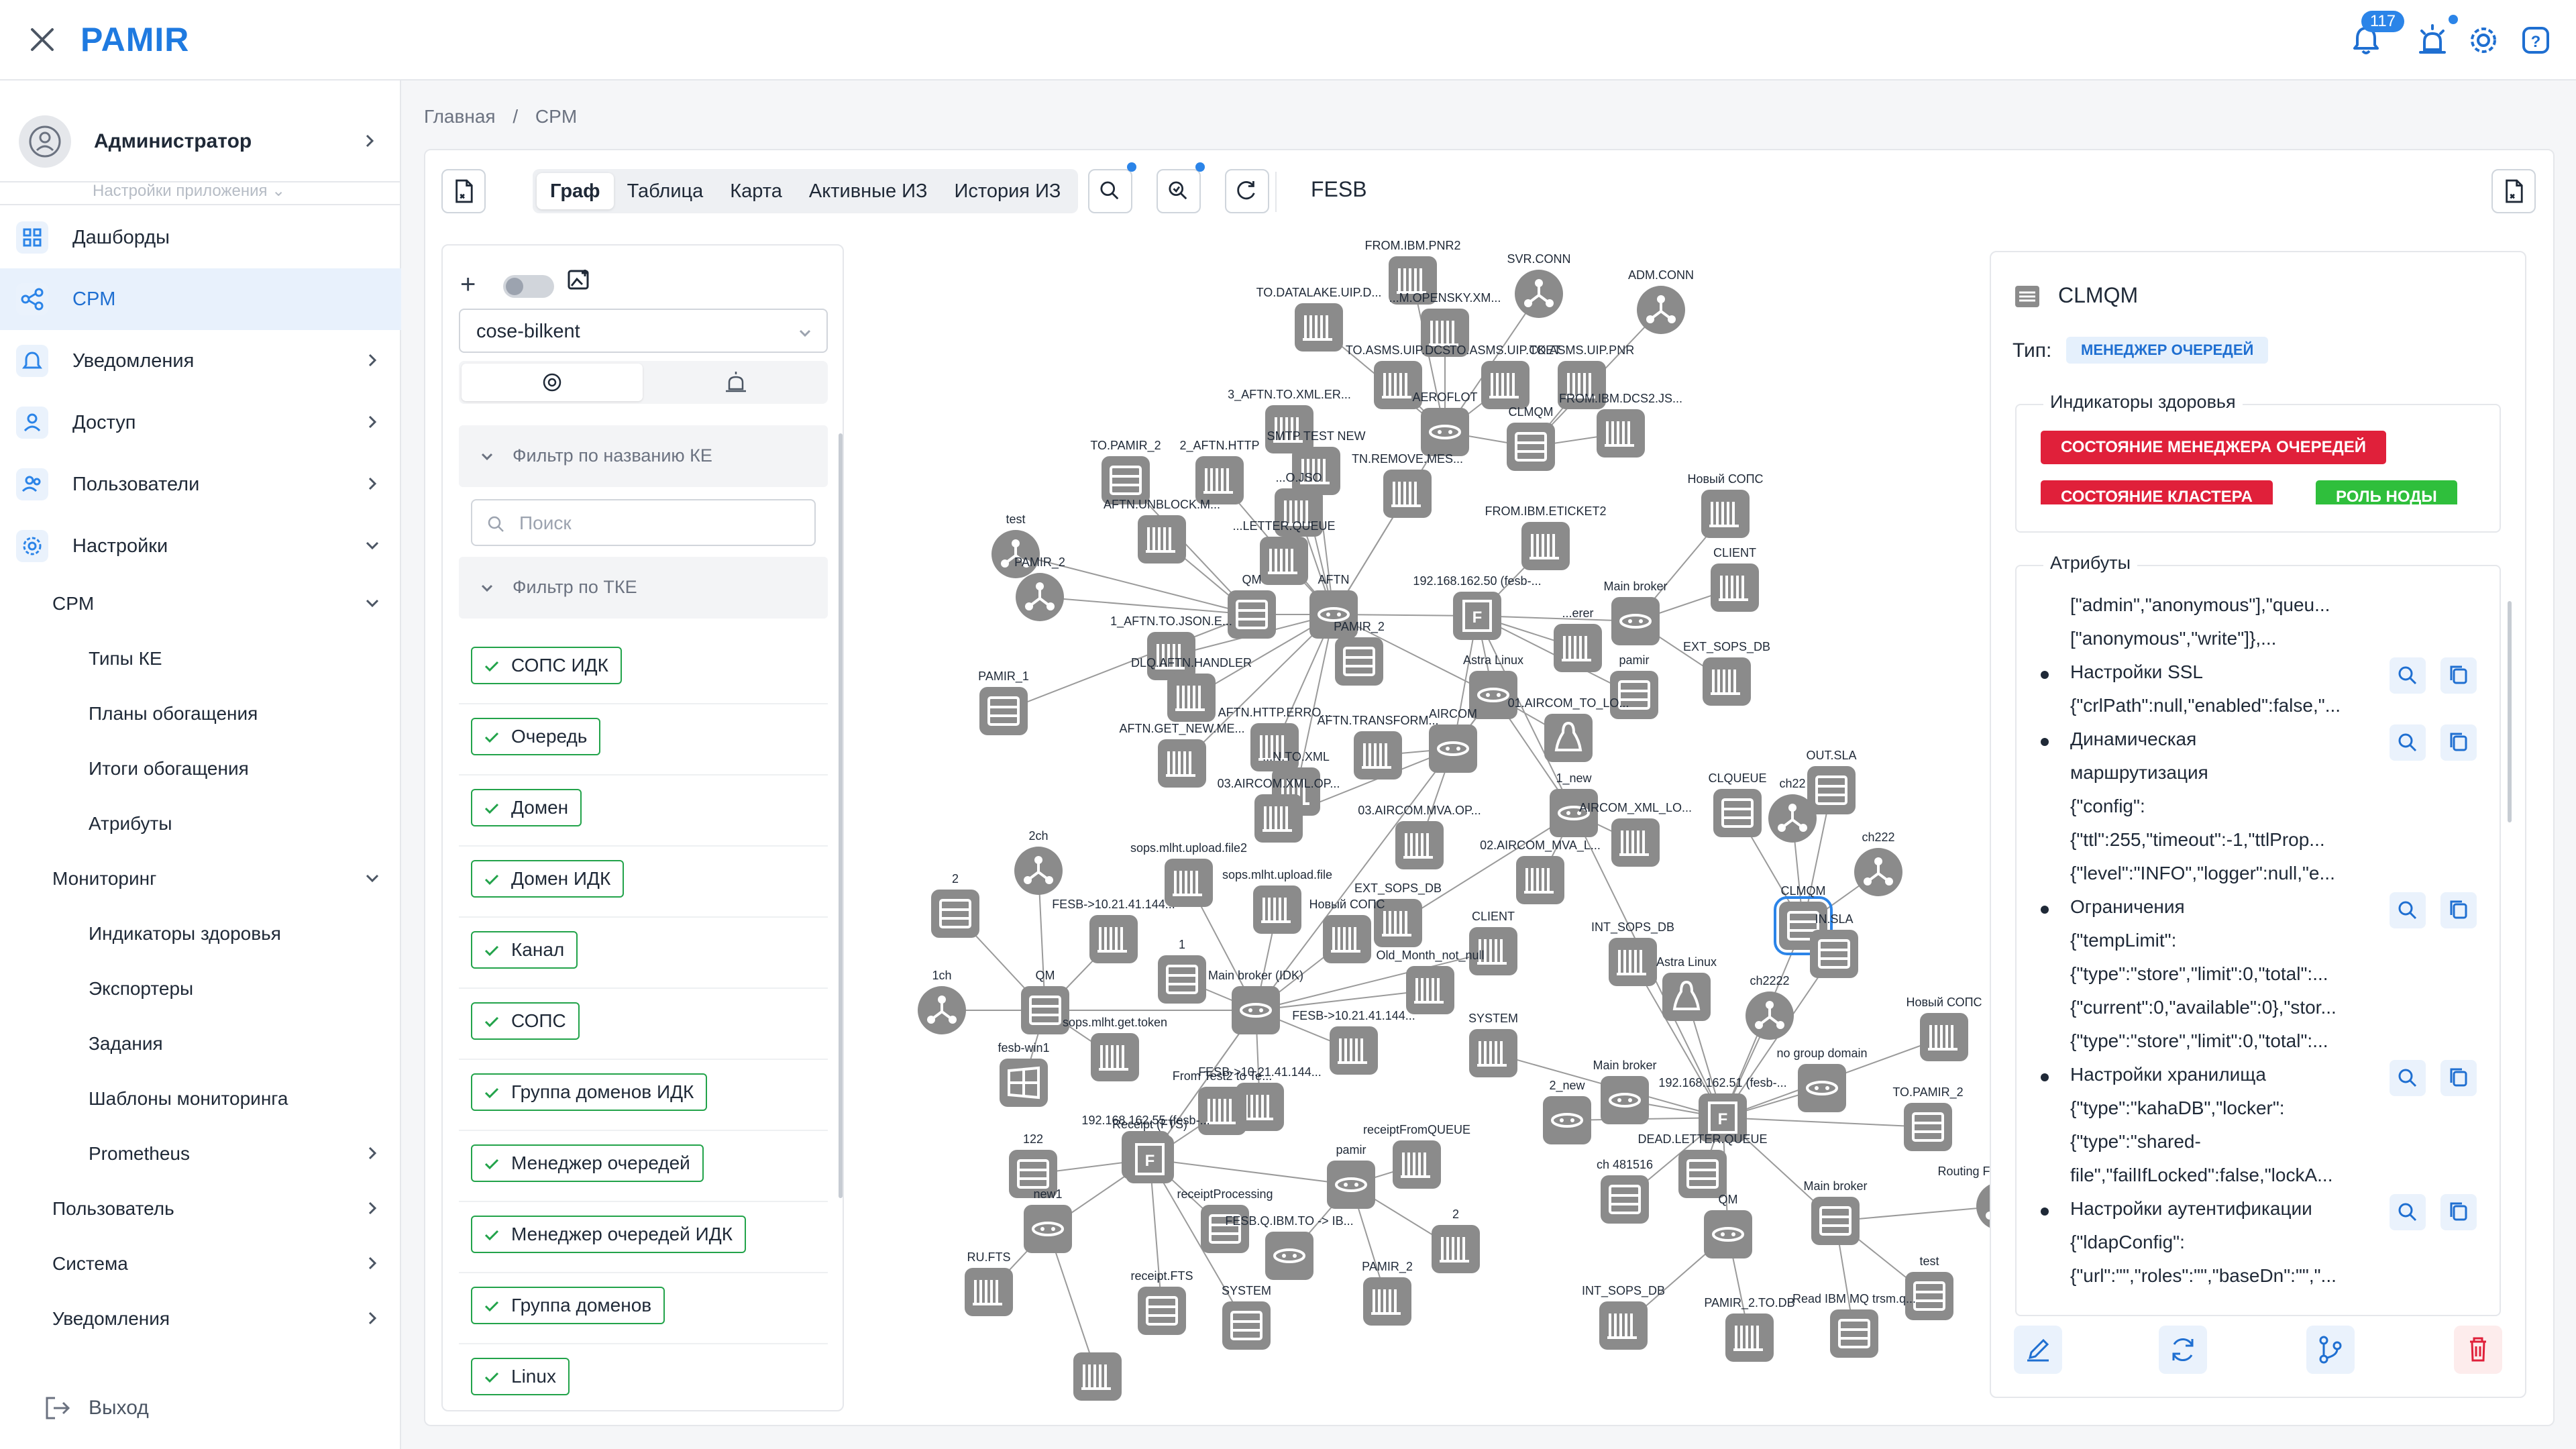  I want to click on sync-button, so click(2183, 1350).